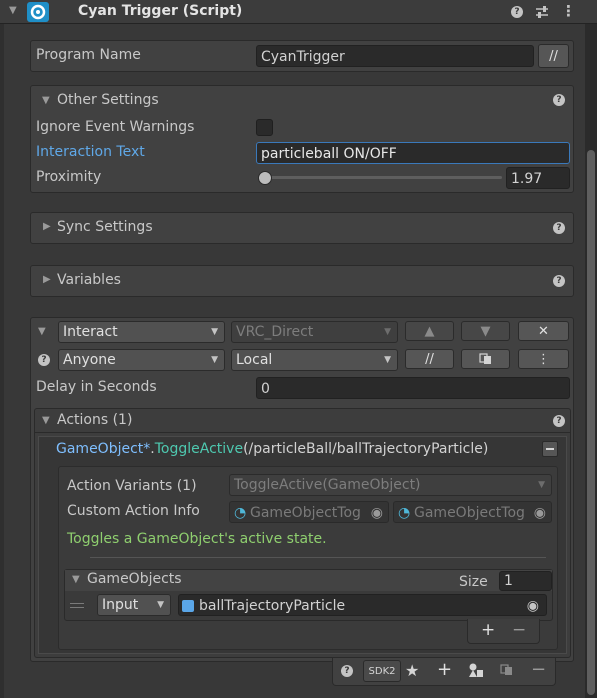 This screenshot has width=597, height=698. Describe the element at coordinates (96, 387) in the screenshot. I see `delay-label: Delay in Seconds` at that location.